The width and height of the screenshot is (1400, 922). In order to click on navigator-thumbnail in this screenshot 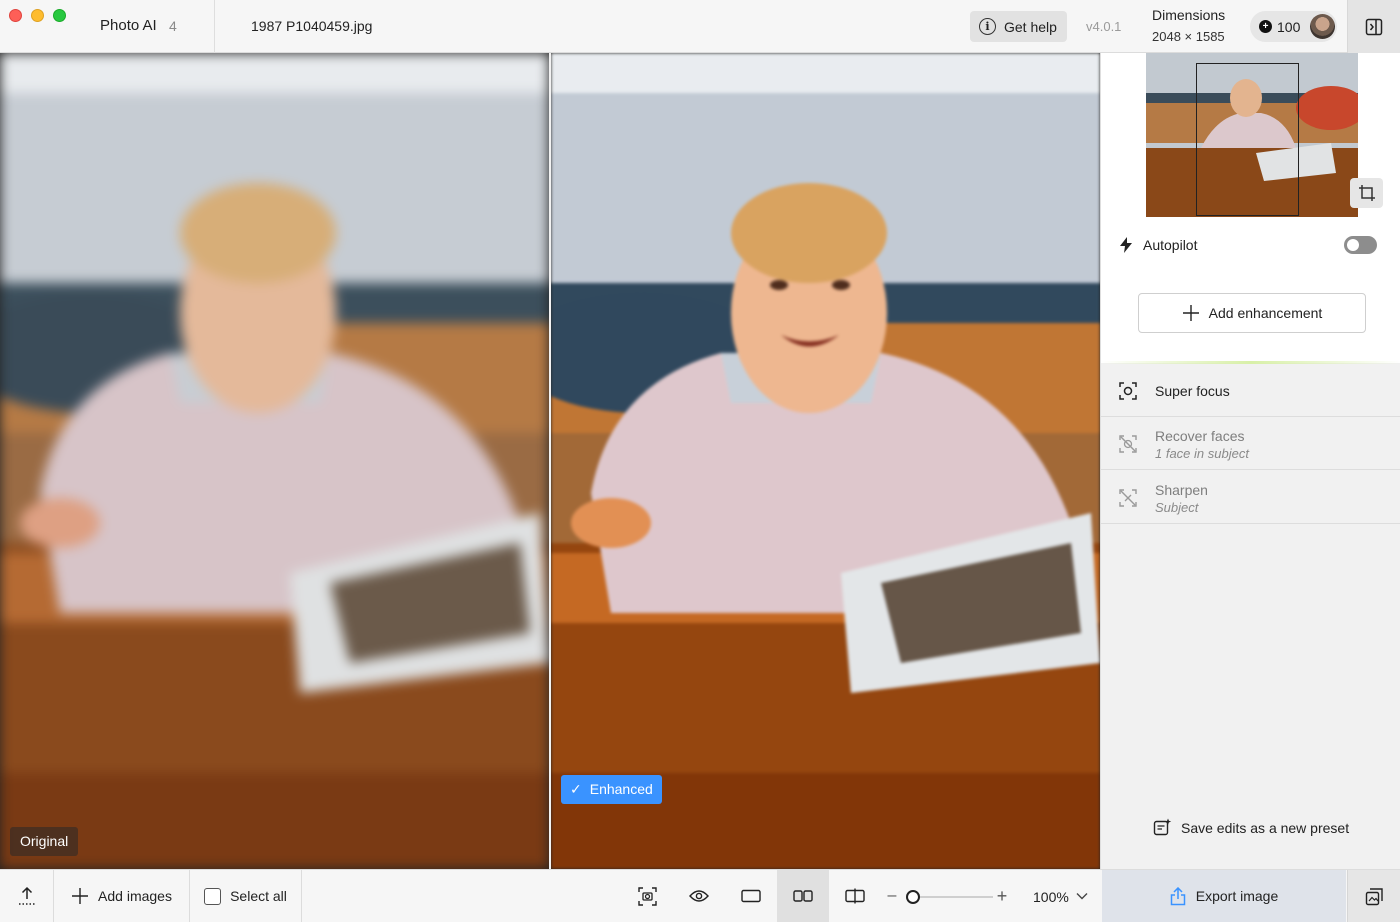, I will do `click(1252, 135)`.